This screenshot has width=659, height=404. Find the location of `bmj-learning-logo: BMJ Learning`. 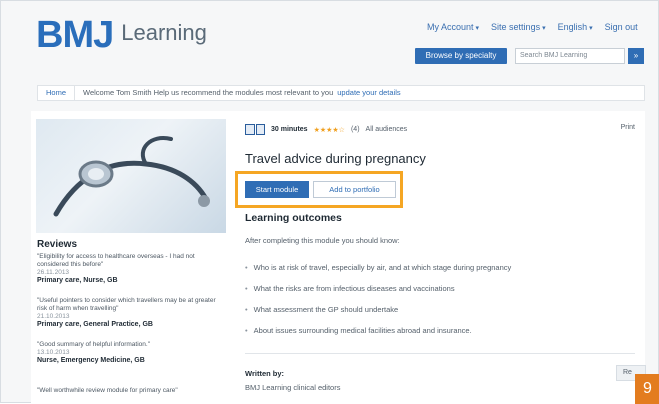

bmj-learning-logo: BMJ Learning is located at coordinates (121, 35).